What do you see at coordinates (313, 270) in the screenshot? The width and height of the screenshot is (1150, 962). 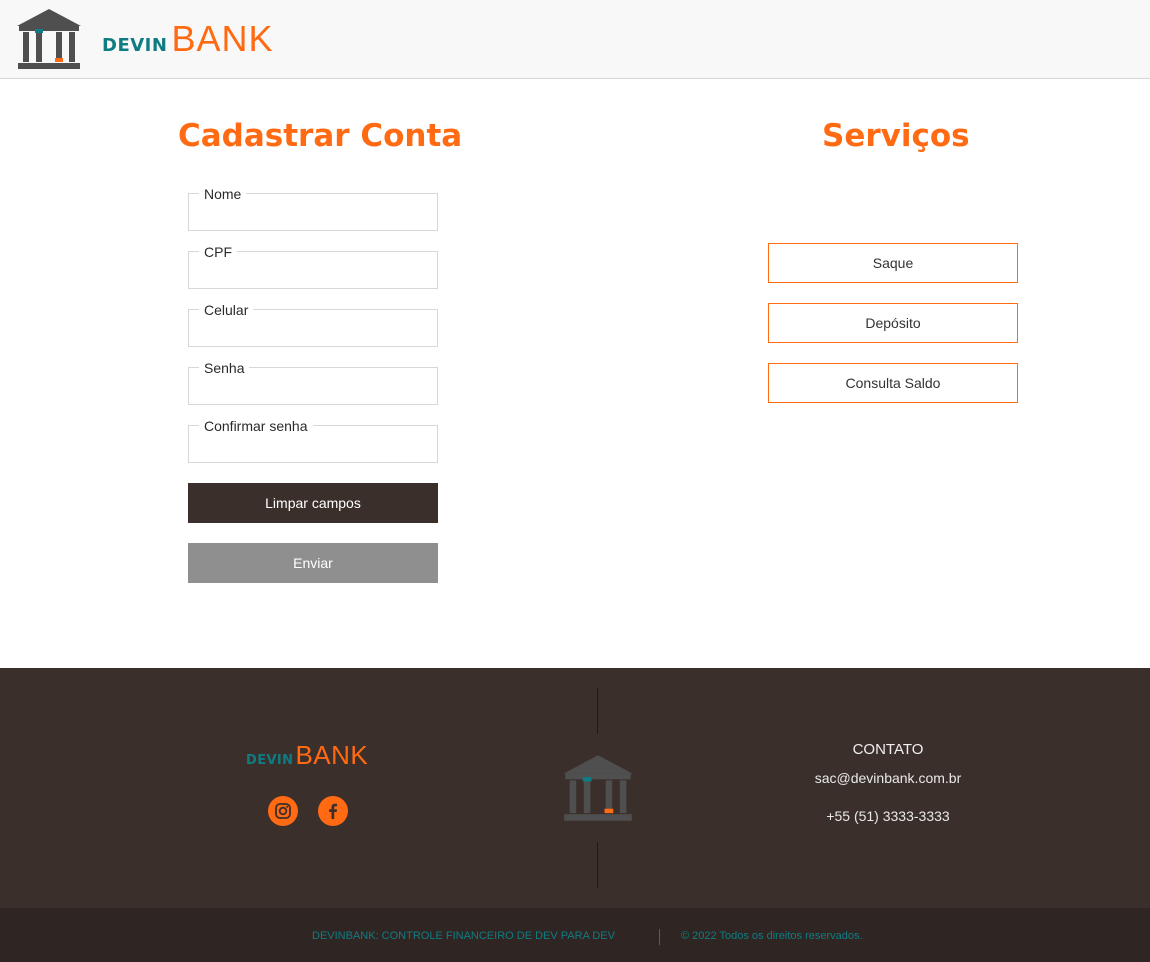 I see `cpf-input` at bounding box center [313, 270].